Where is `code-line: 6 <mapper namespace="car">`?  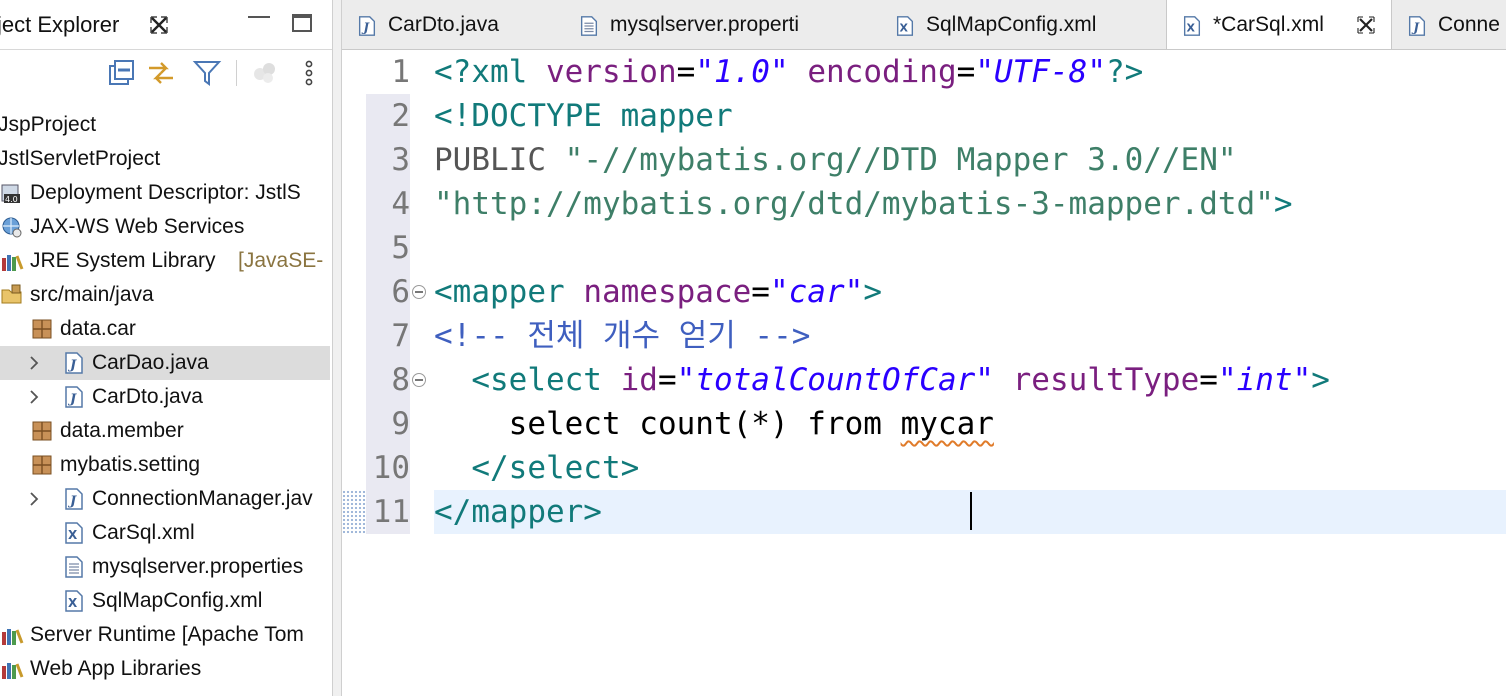
code-line: 6 <mapper namespace="car"> is located at coordinates (924, 292).